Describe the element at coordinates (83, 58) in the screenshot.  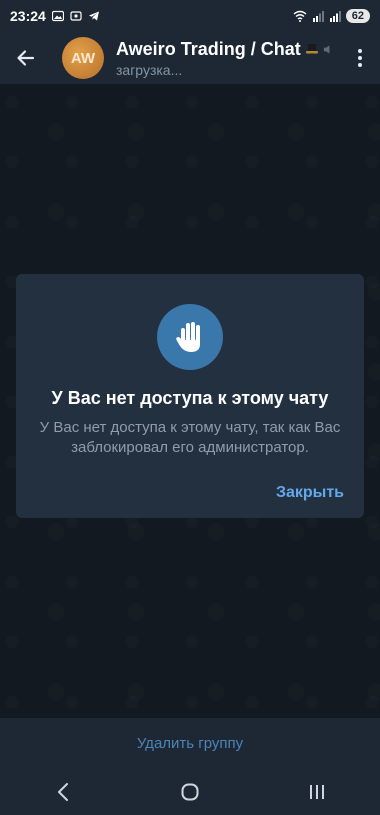
I see `avatar: AW` at that location.